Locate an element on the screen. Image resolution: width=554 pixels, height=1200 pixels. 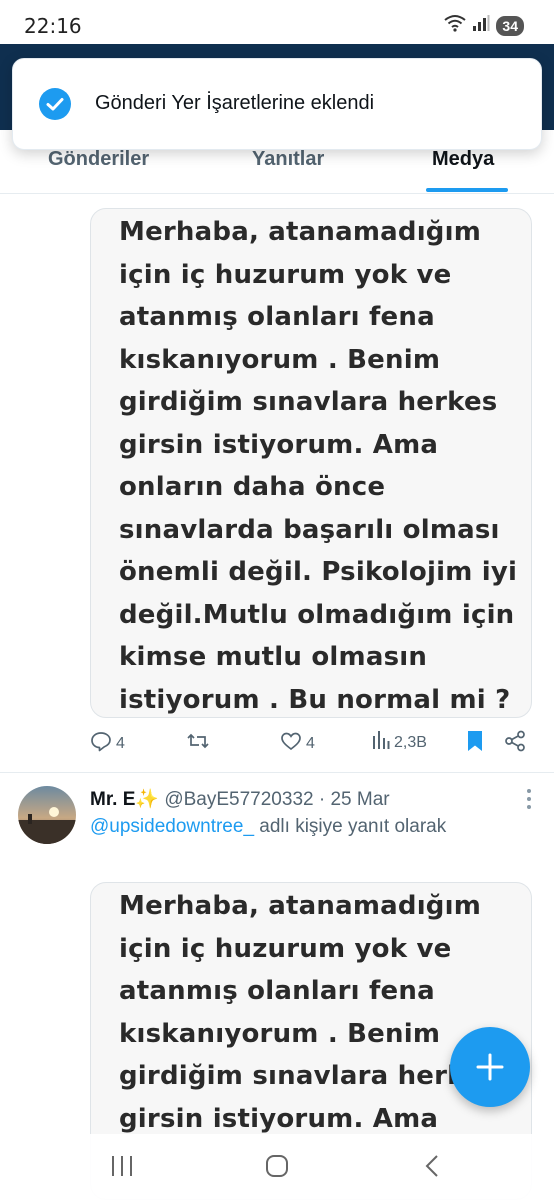
active-tab-indicator is located at coordinates (467, 190).